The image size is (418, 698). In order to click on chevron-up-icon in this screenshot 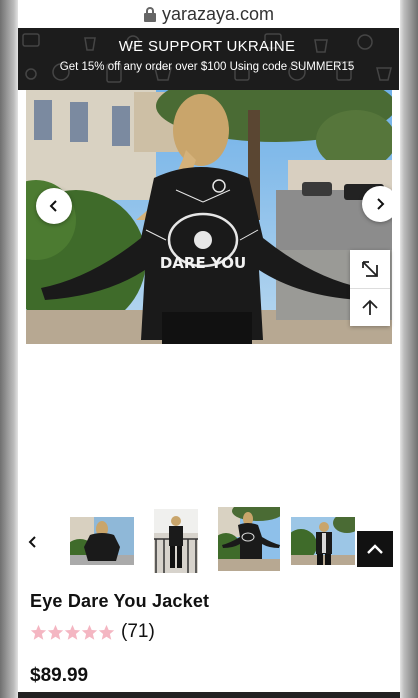, I will do `click(375, 549)`.